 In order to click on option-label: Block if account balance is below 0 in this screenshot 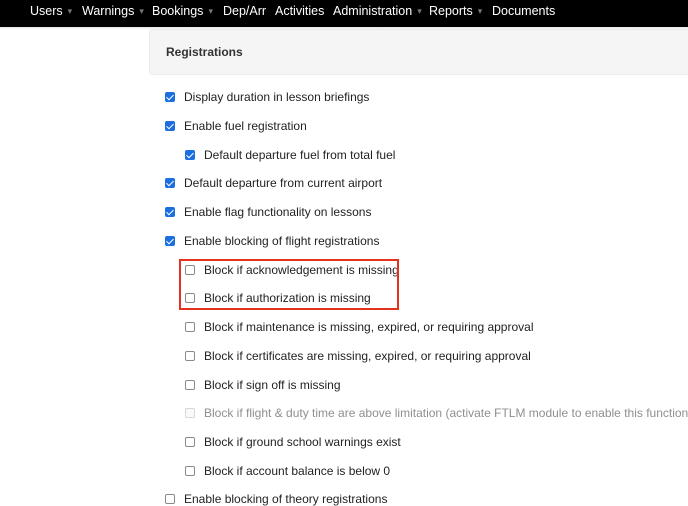, I will do `click(297, 471)`.